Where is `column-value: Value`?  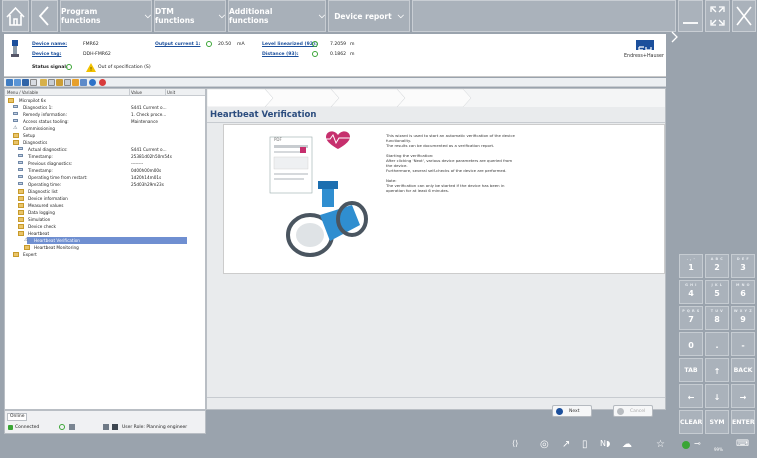 column-value: Value is located at coordinates (136, 92).